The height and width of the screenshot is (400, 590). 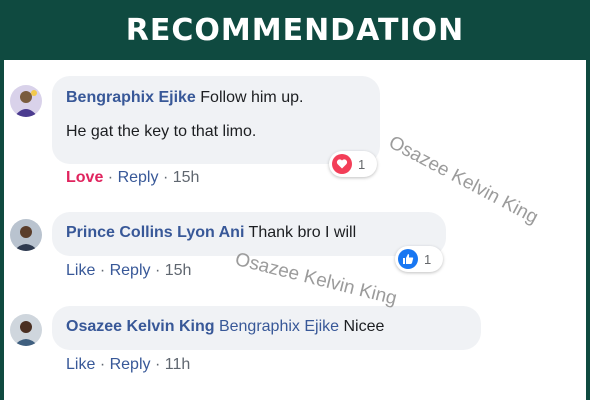 What do you see at coordinates (178, 364) in the screenshot?
I see `timestamp: 11h` at bounding box center [178, 364].